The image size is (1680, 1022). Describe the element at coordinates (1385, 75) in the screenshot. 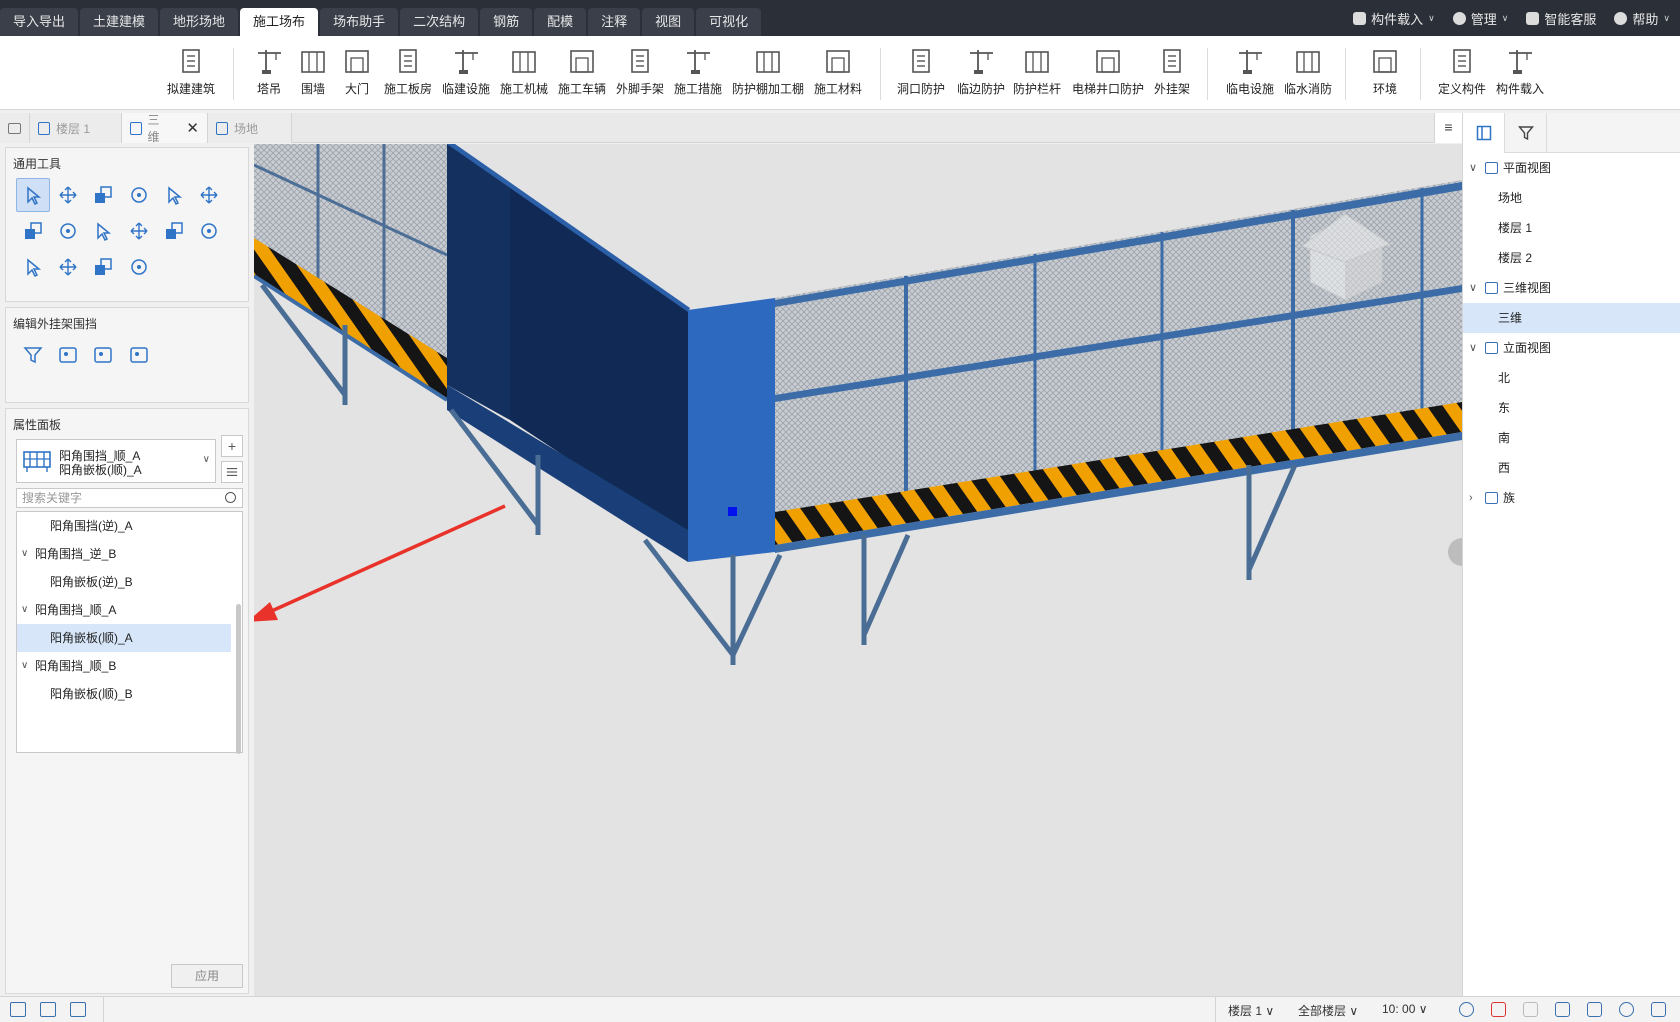

I see `ribbon-button: 环境` at that location.